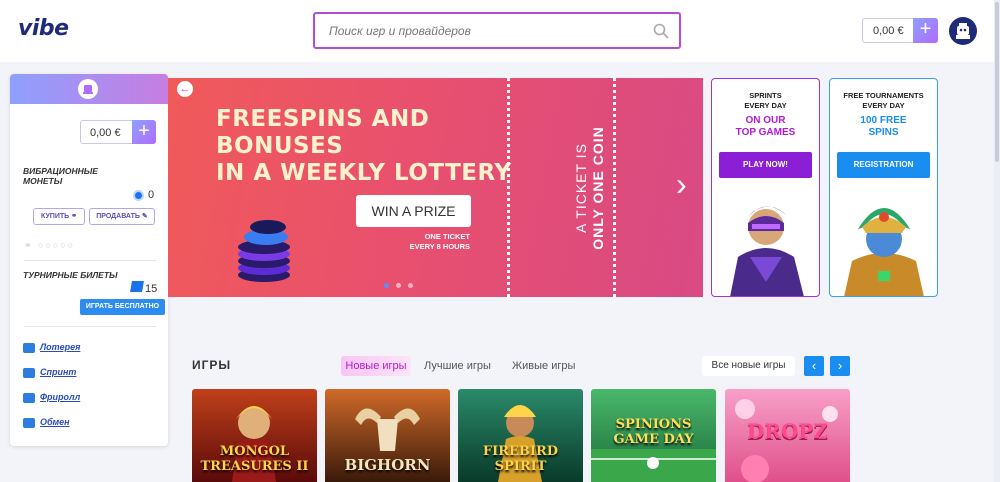 This screenshot has height=482, width=1000. I want to click on game-tile-firebird-spirit: FIREBIRD SPIRIT, so click(520, 435).